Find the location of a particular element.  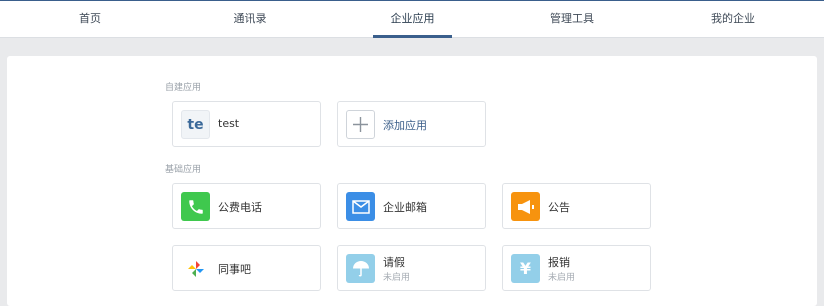

tab-enterprise-apps: 企业应用 is located at coordinates (412, 19).